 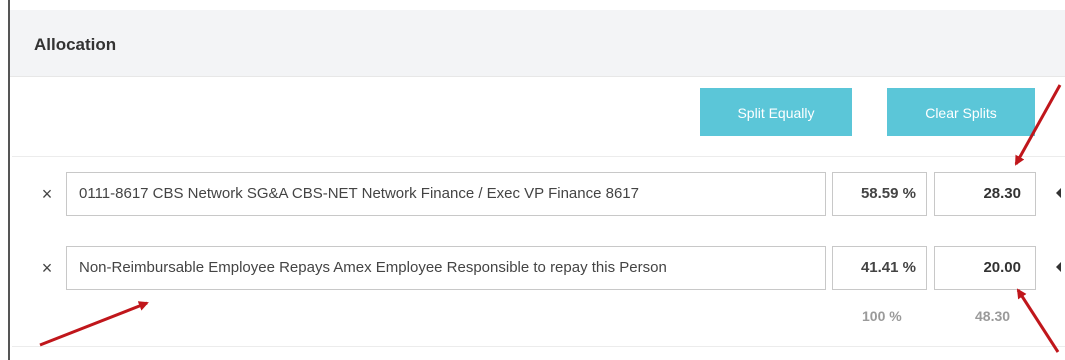 I want to click on split-equally-button: Split Equally, so click(x=776, y=112).